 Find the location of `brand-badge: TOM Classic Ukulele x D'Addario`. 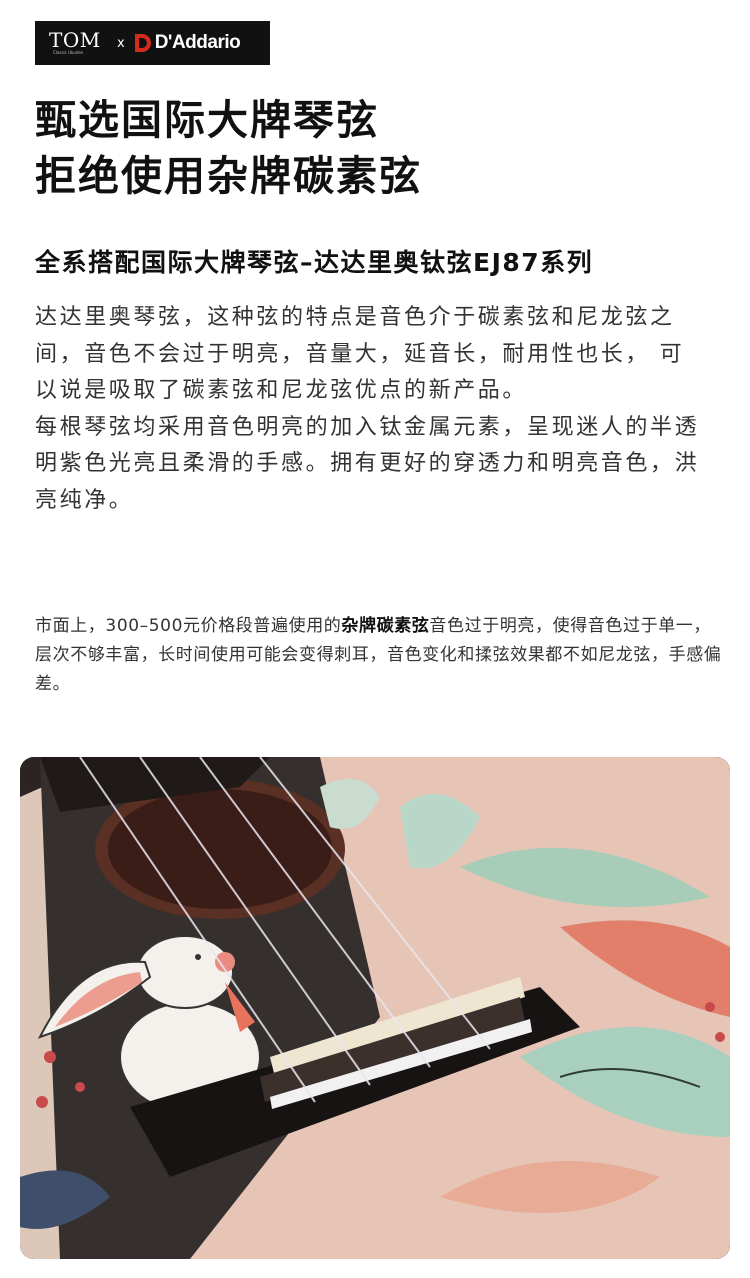

brand-badge: TOM Classic Ukulele x D'Addario is located at coordinates (152, 43).